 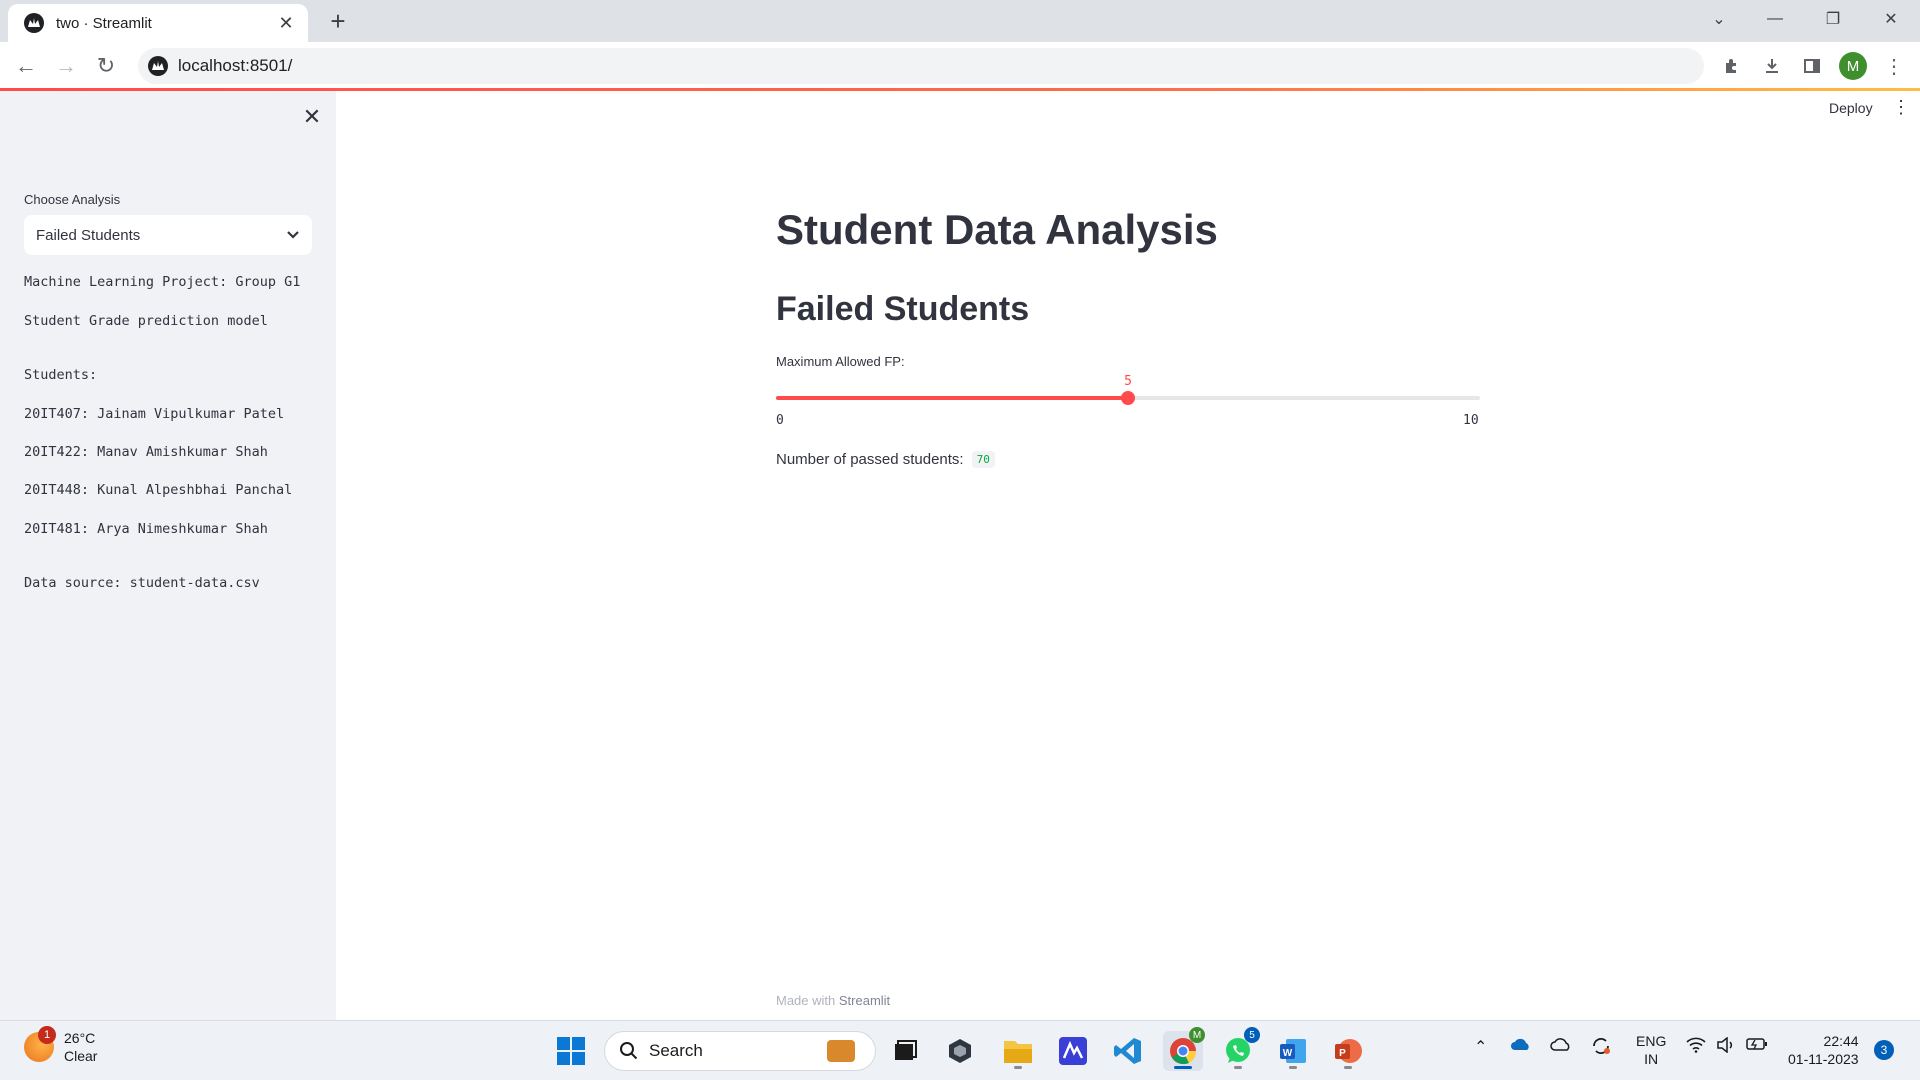 What do you see at coordinates (1128, 1051) in the screenshot?
I see `vscode-icon` at bounding box center [1128, 1051].